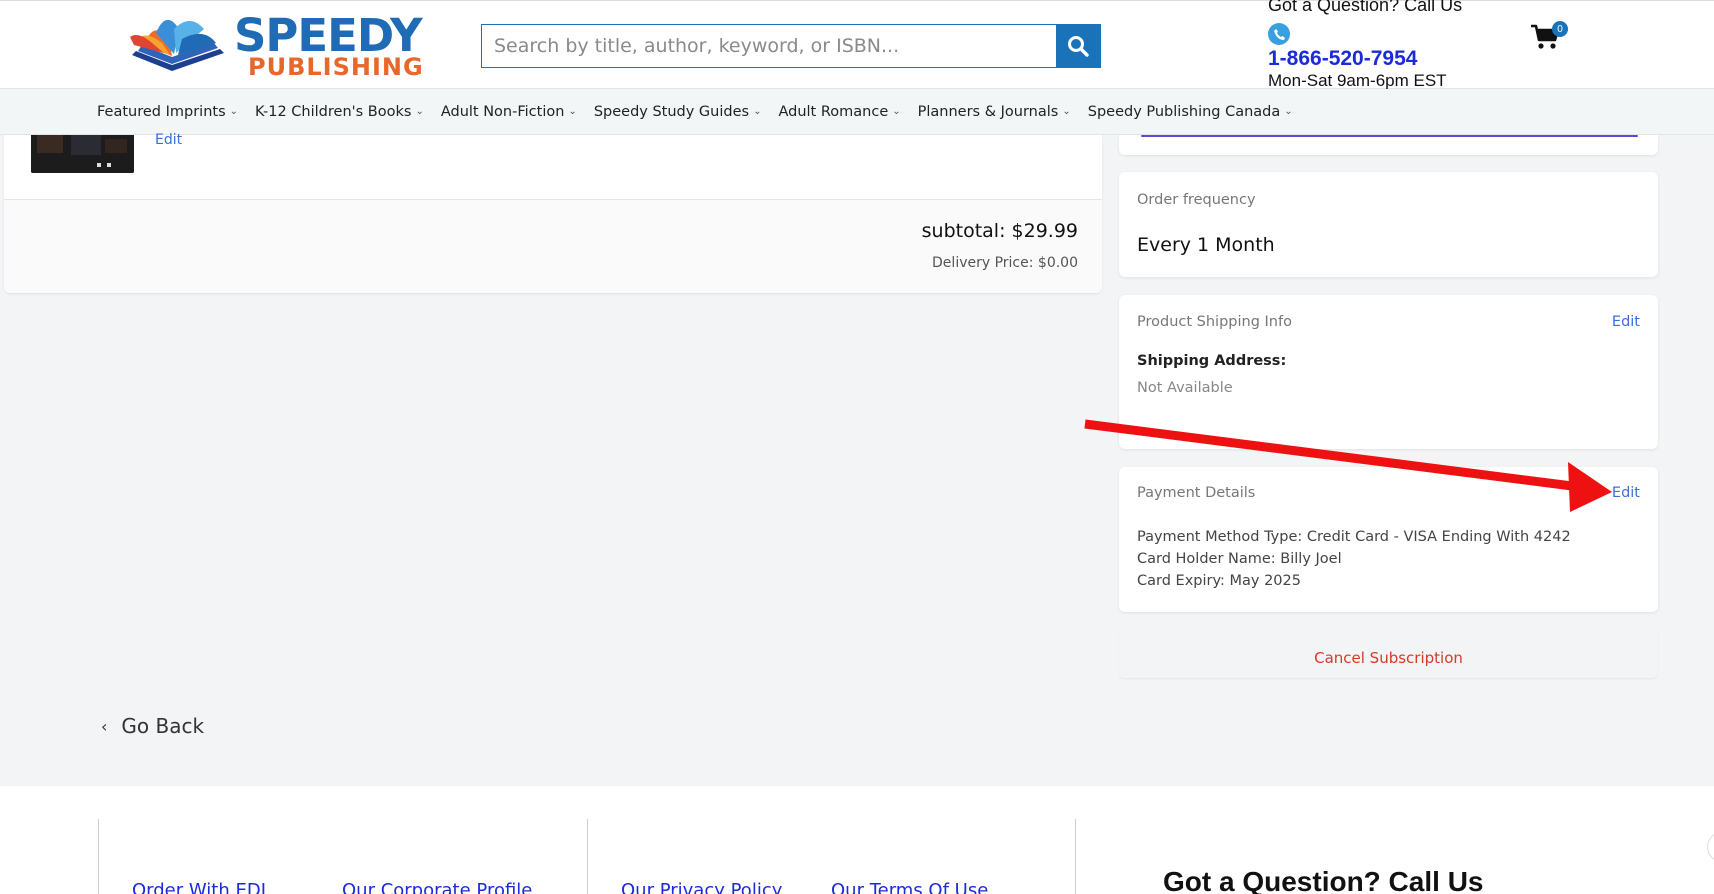 The width and height of the screenshot is (1714, 894). Describe the element at coordinates (1214, 322) in the screenshot. I see `shipping-info-label: Product Shipping Info` at that location.